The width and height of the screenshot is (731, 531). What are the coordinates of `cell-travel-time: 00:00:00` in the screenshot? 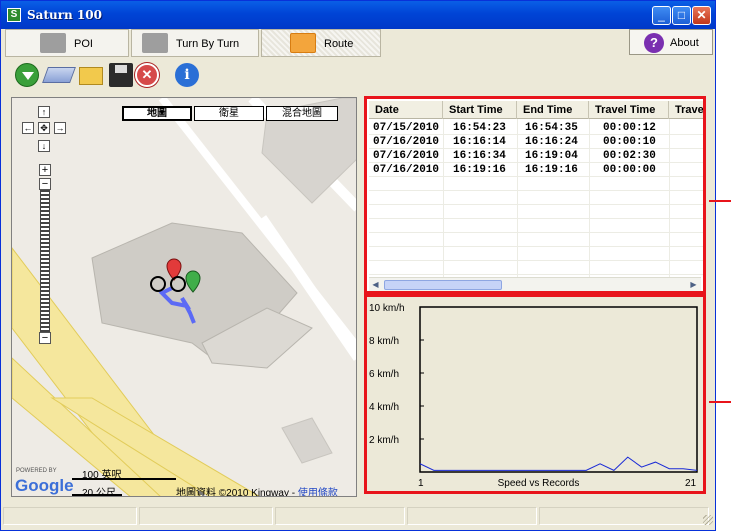 It's located at (629, 170).